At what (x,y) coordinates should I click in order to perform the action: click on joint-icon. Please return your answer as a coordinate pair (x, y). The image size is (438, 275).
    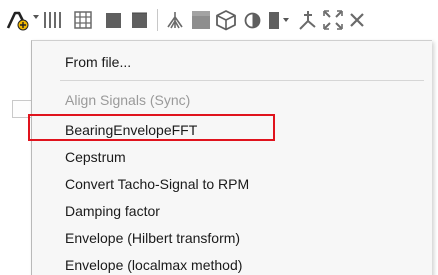
    Looking at the image, I should click on (306, 20).